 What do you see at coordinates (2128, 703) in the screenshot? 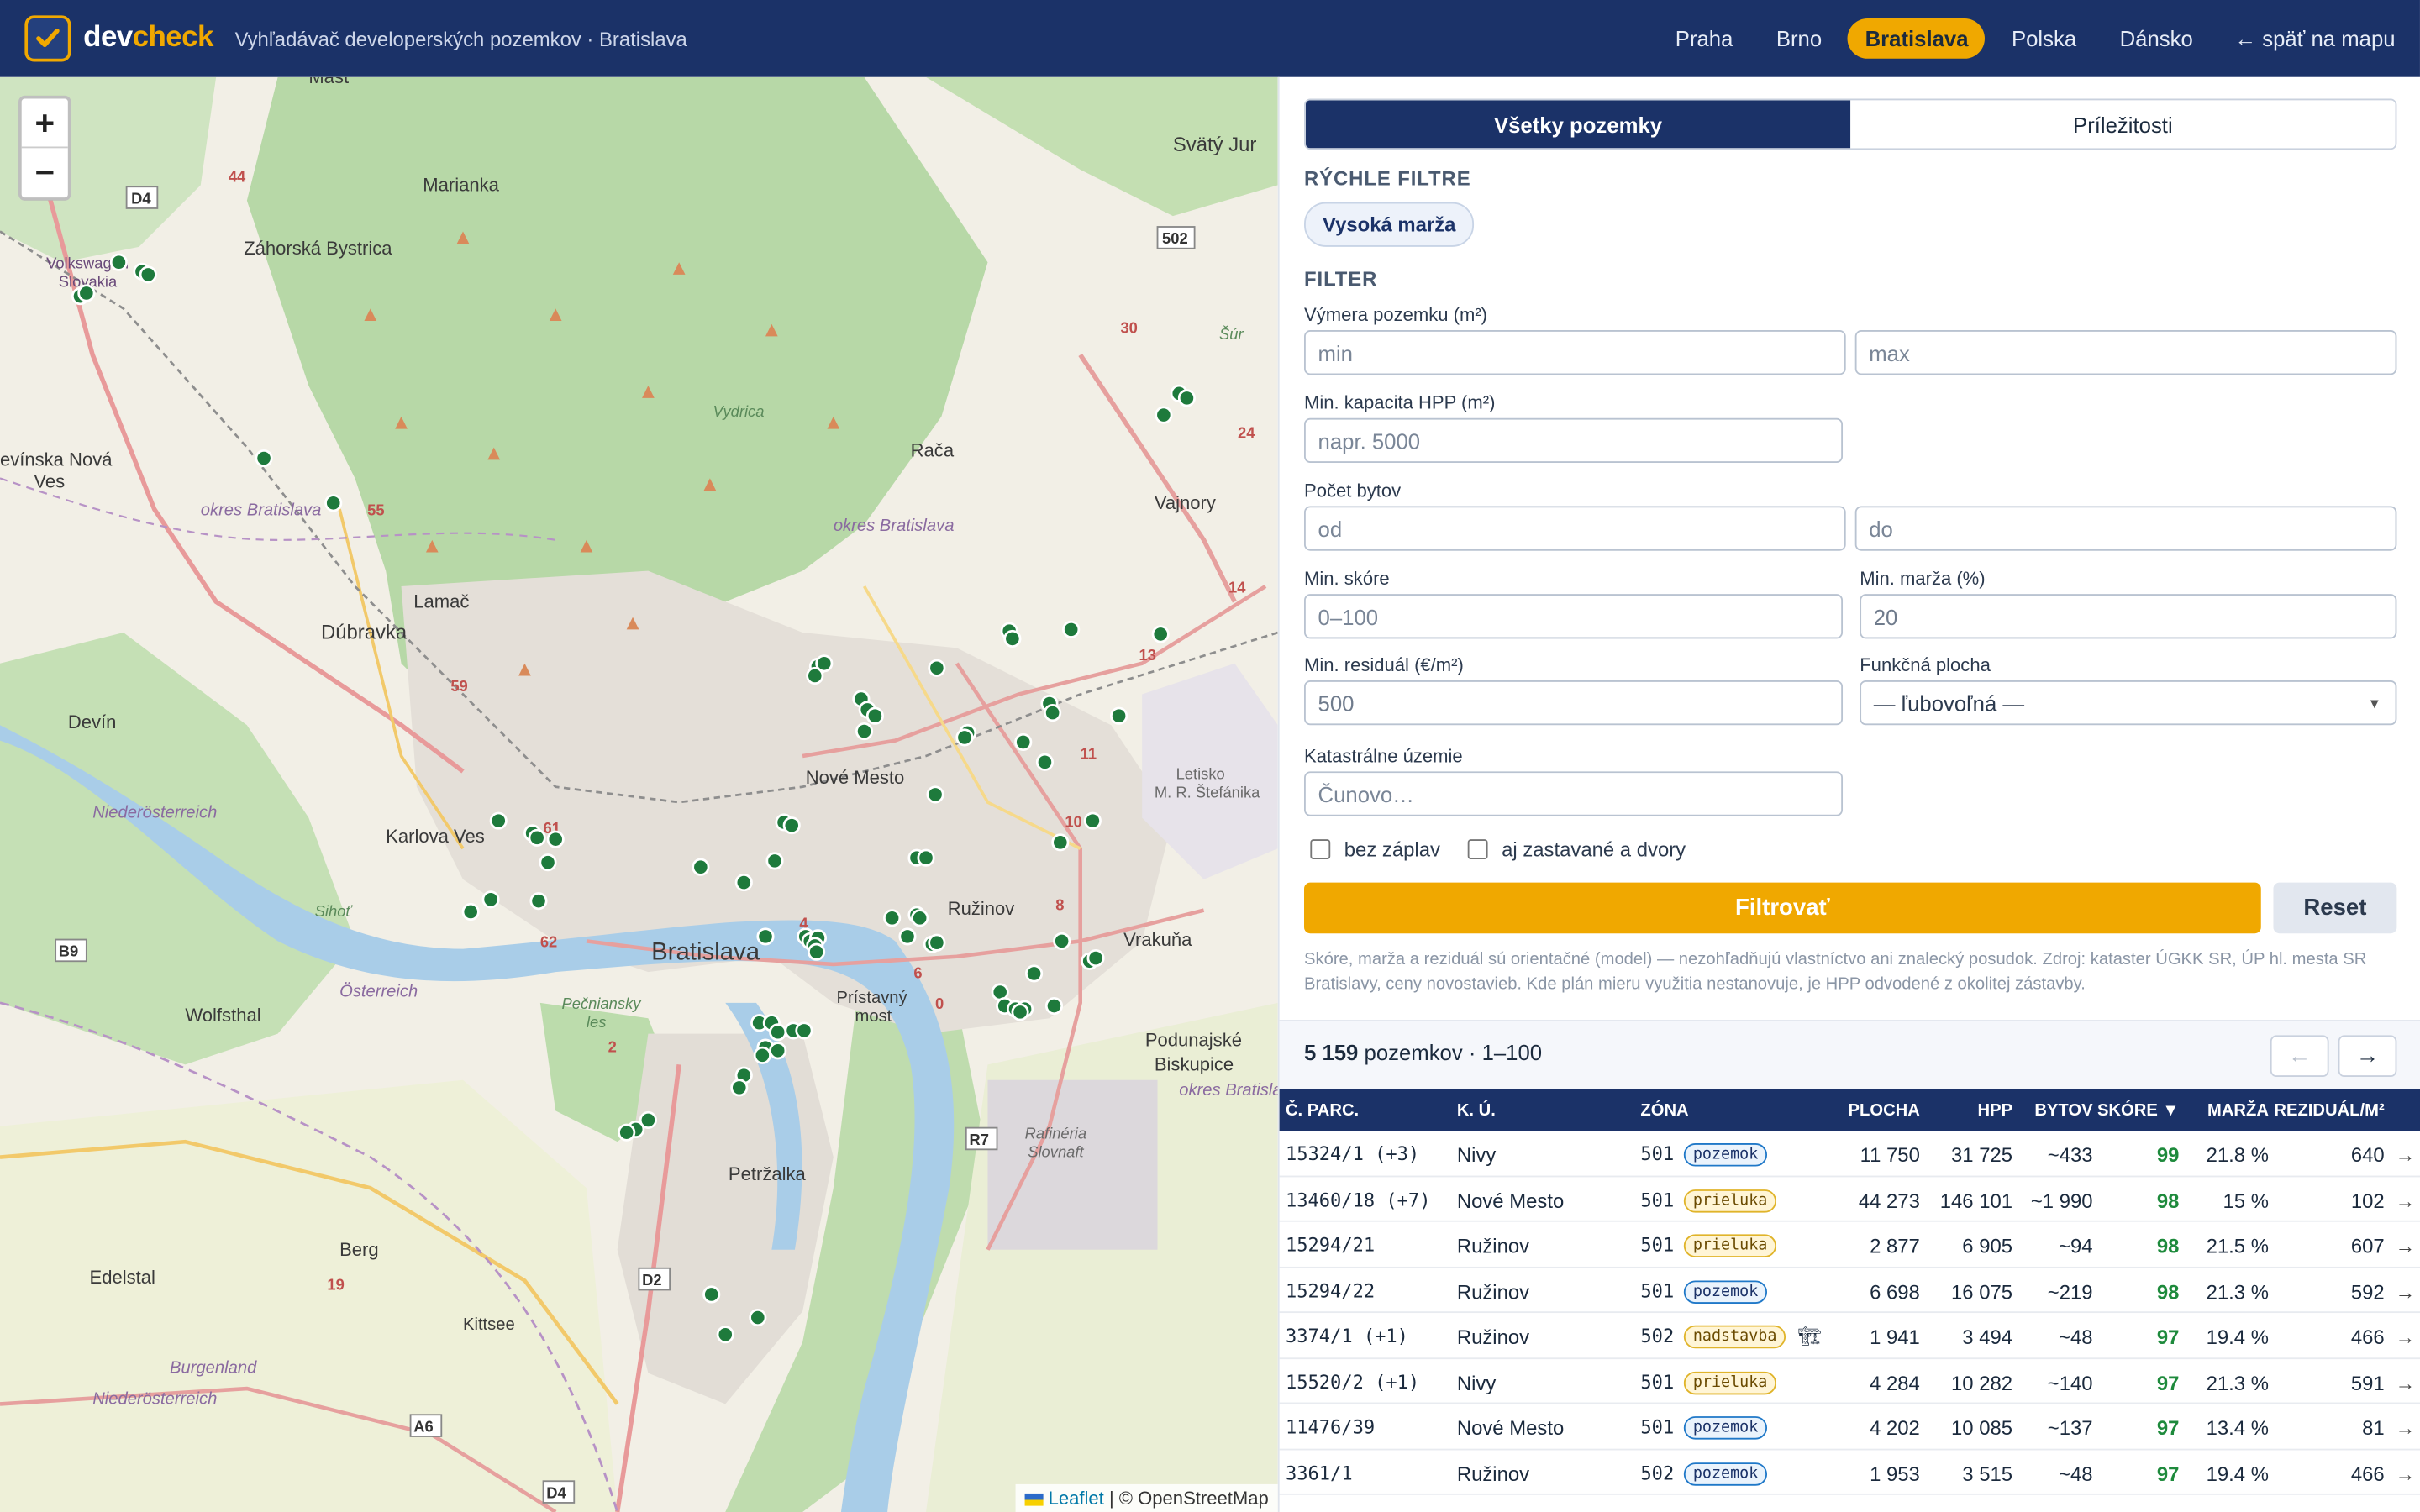
I see `function-area-select: — ľubovoľná — ▼` at bounding box center [2128, 703].